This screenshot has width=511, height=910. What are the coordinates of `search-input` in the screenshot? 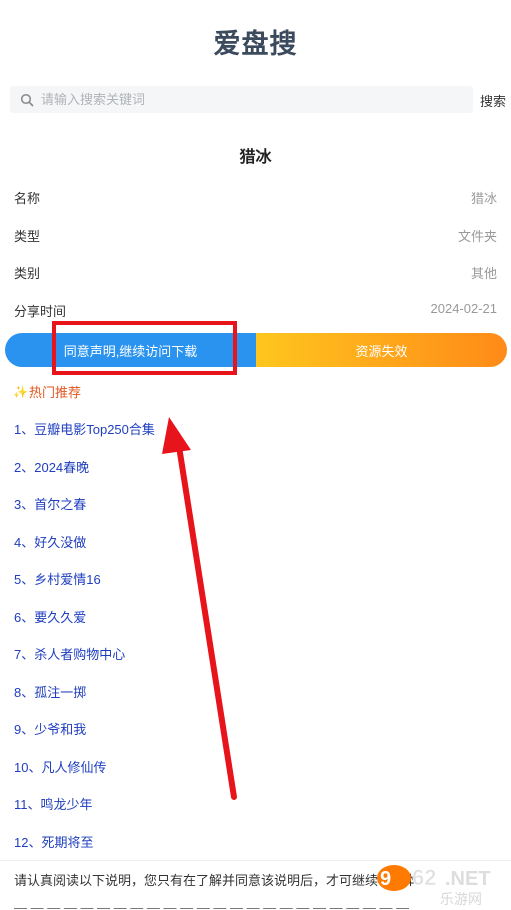 It's located at (256, 99).